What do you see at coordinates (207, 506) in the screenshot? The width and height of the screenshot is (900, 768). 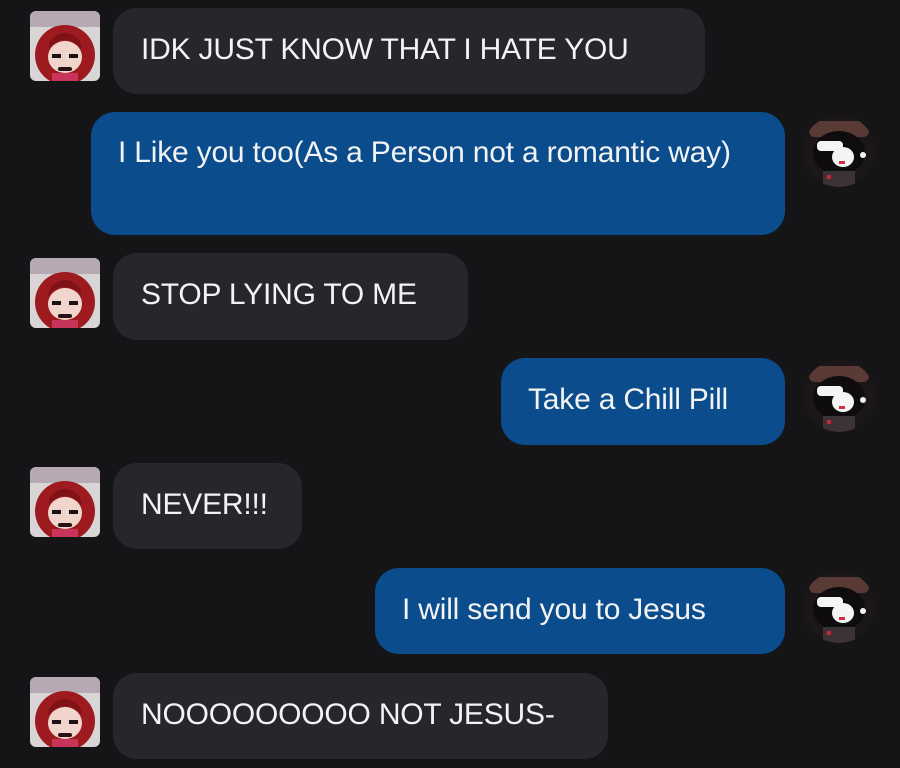 I see `message-bubble-incoming: NEVER!!!` at bounding box center [207, 506].